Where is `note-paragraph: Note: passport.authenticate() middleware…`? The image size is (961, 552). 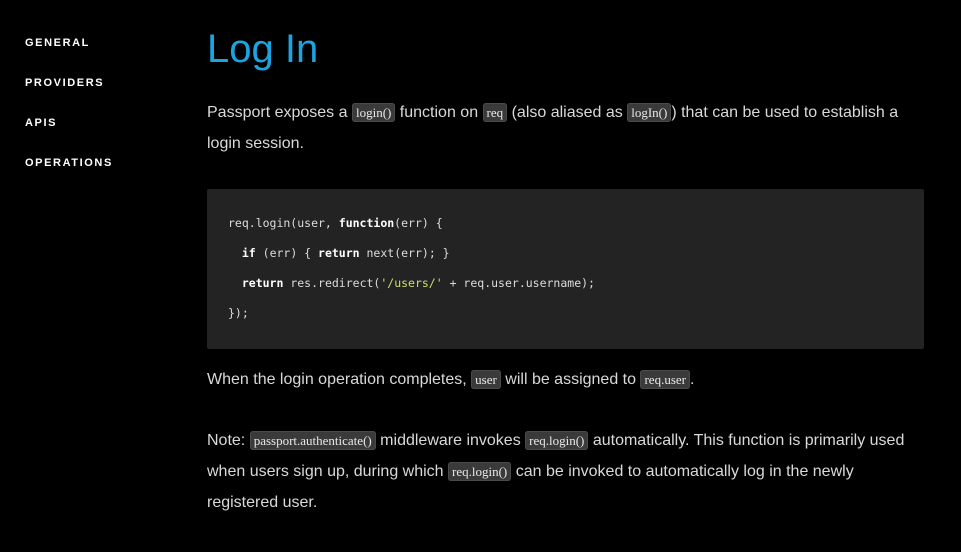 note-paragraph: Note: passport.authenticate() middleware… is located at coordinates (566, 471).